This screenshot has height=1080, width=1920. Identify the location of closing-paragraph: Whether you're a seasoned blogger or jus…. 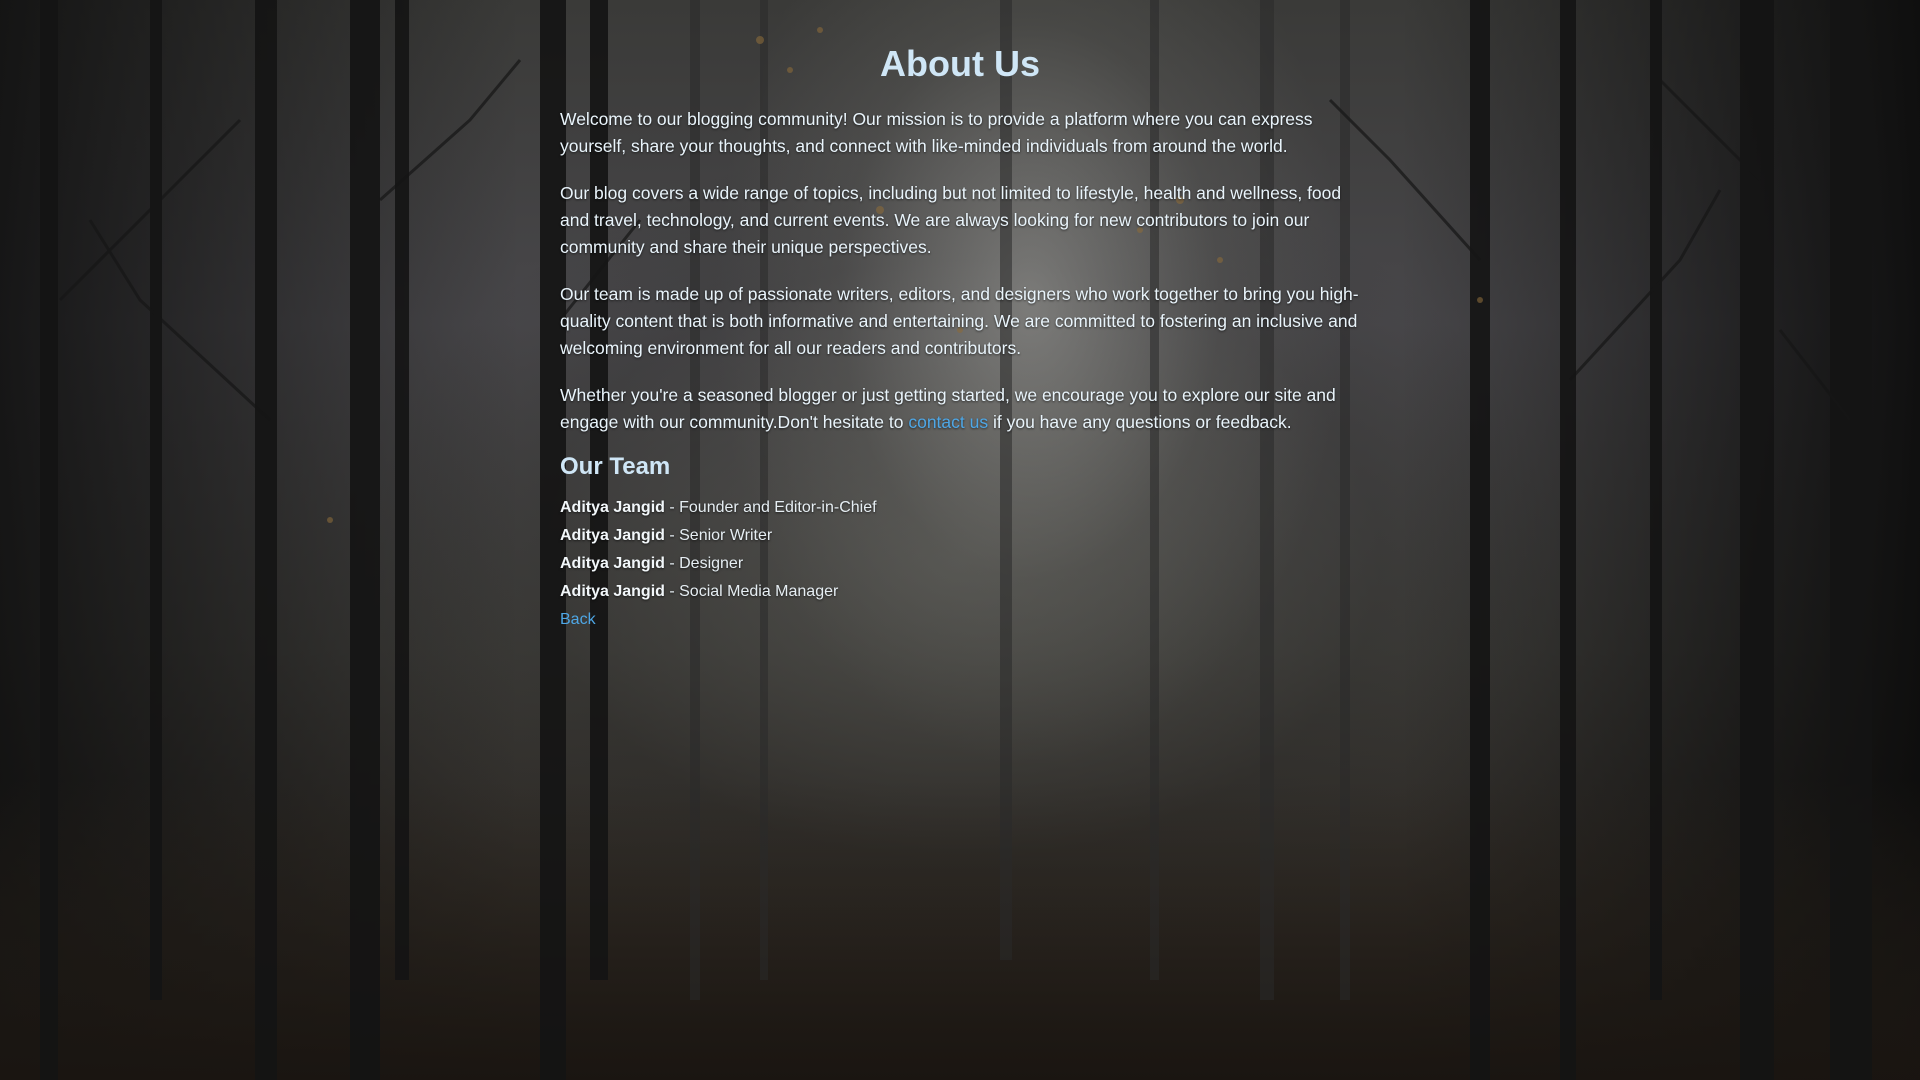
(960, 409).